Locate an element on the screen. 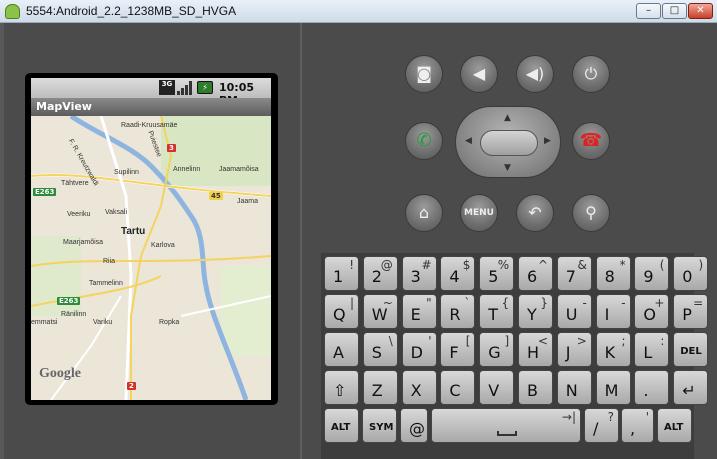 The height and width of the screenshot is (459, 717). key-alt-label: ' is located at coordinates (430, 341).